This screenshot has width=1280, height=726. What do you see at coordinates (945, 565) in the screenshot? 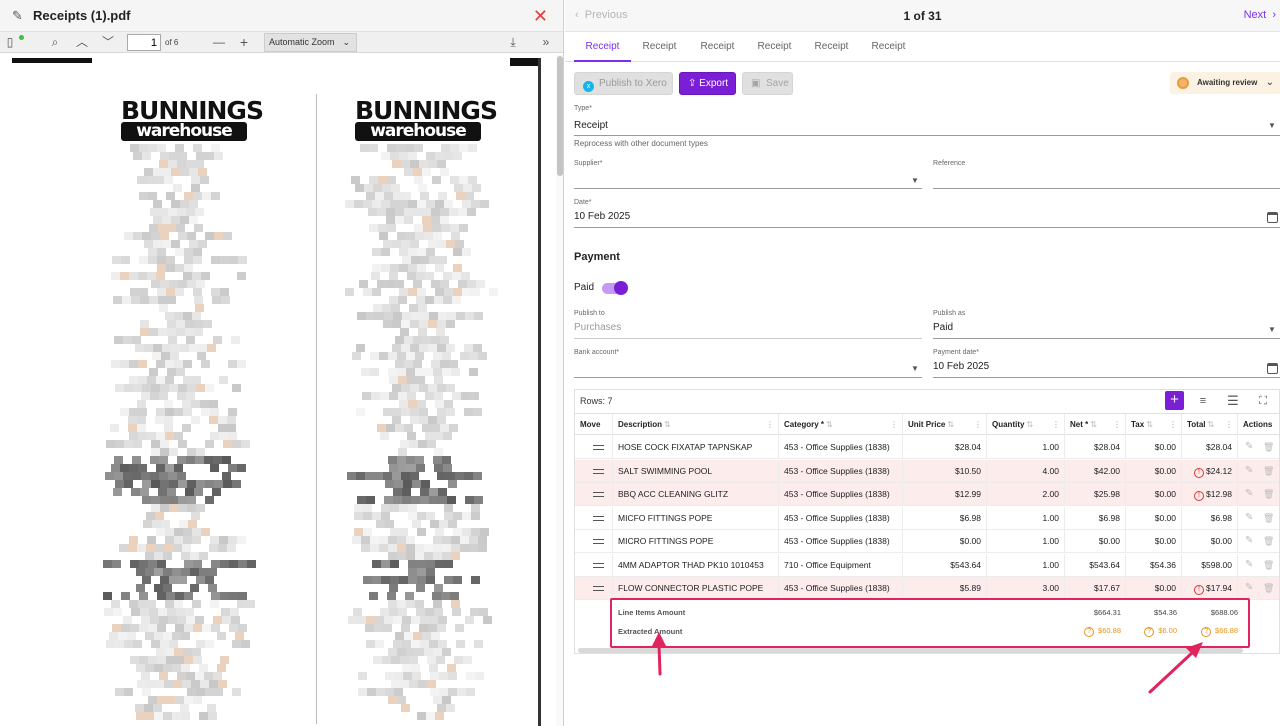
I see `cell-unit-price: $543.64` at bounding box center [945, 565].